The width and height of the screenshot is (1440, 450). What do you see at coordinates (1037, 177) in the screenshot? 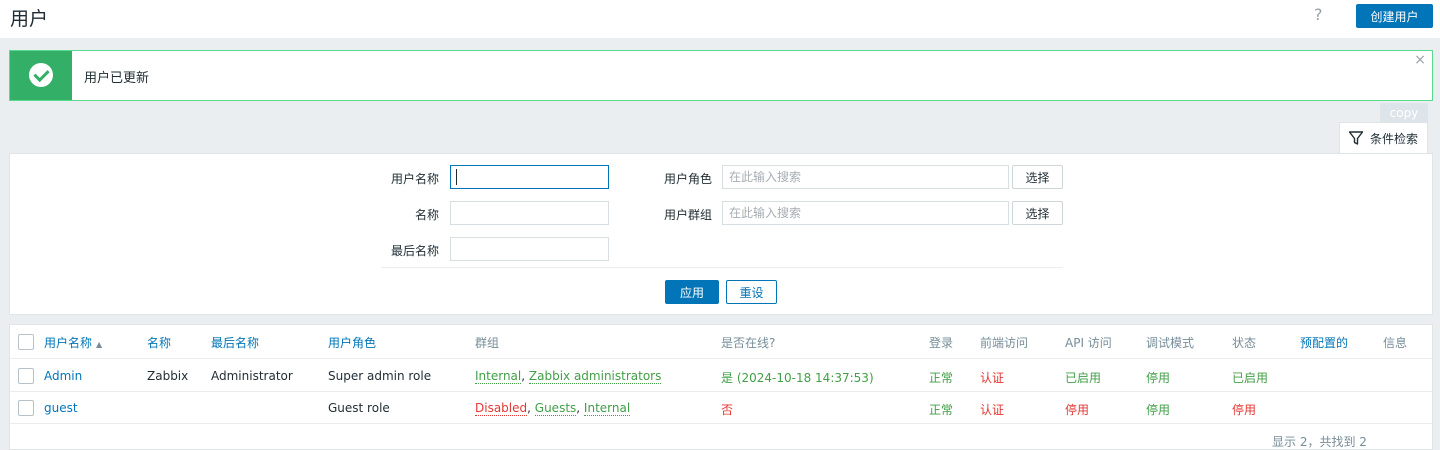
I see `role-select-button: 选择` at bounding box center [1037, 177].